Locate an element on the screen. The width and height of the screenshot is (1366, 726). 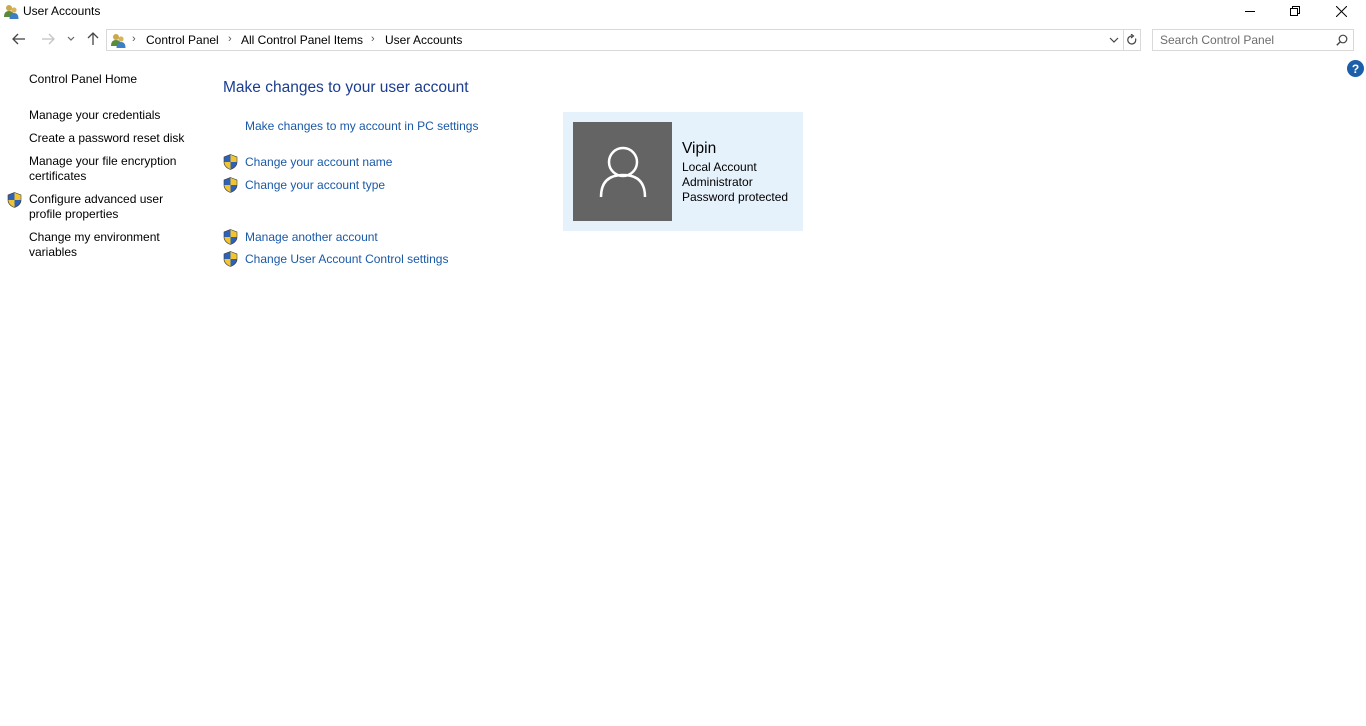
avatar is located at coordinates (622, 171).